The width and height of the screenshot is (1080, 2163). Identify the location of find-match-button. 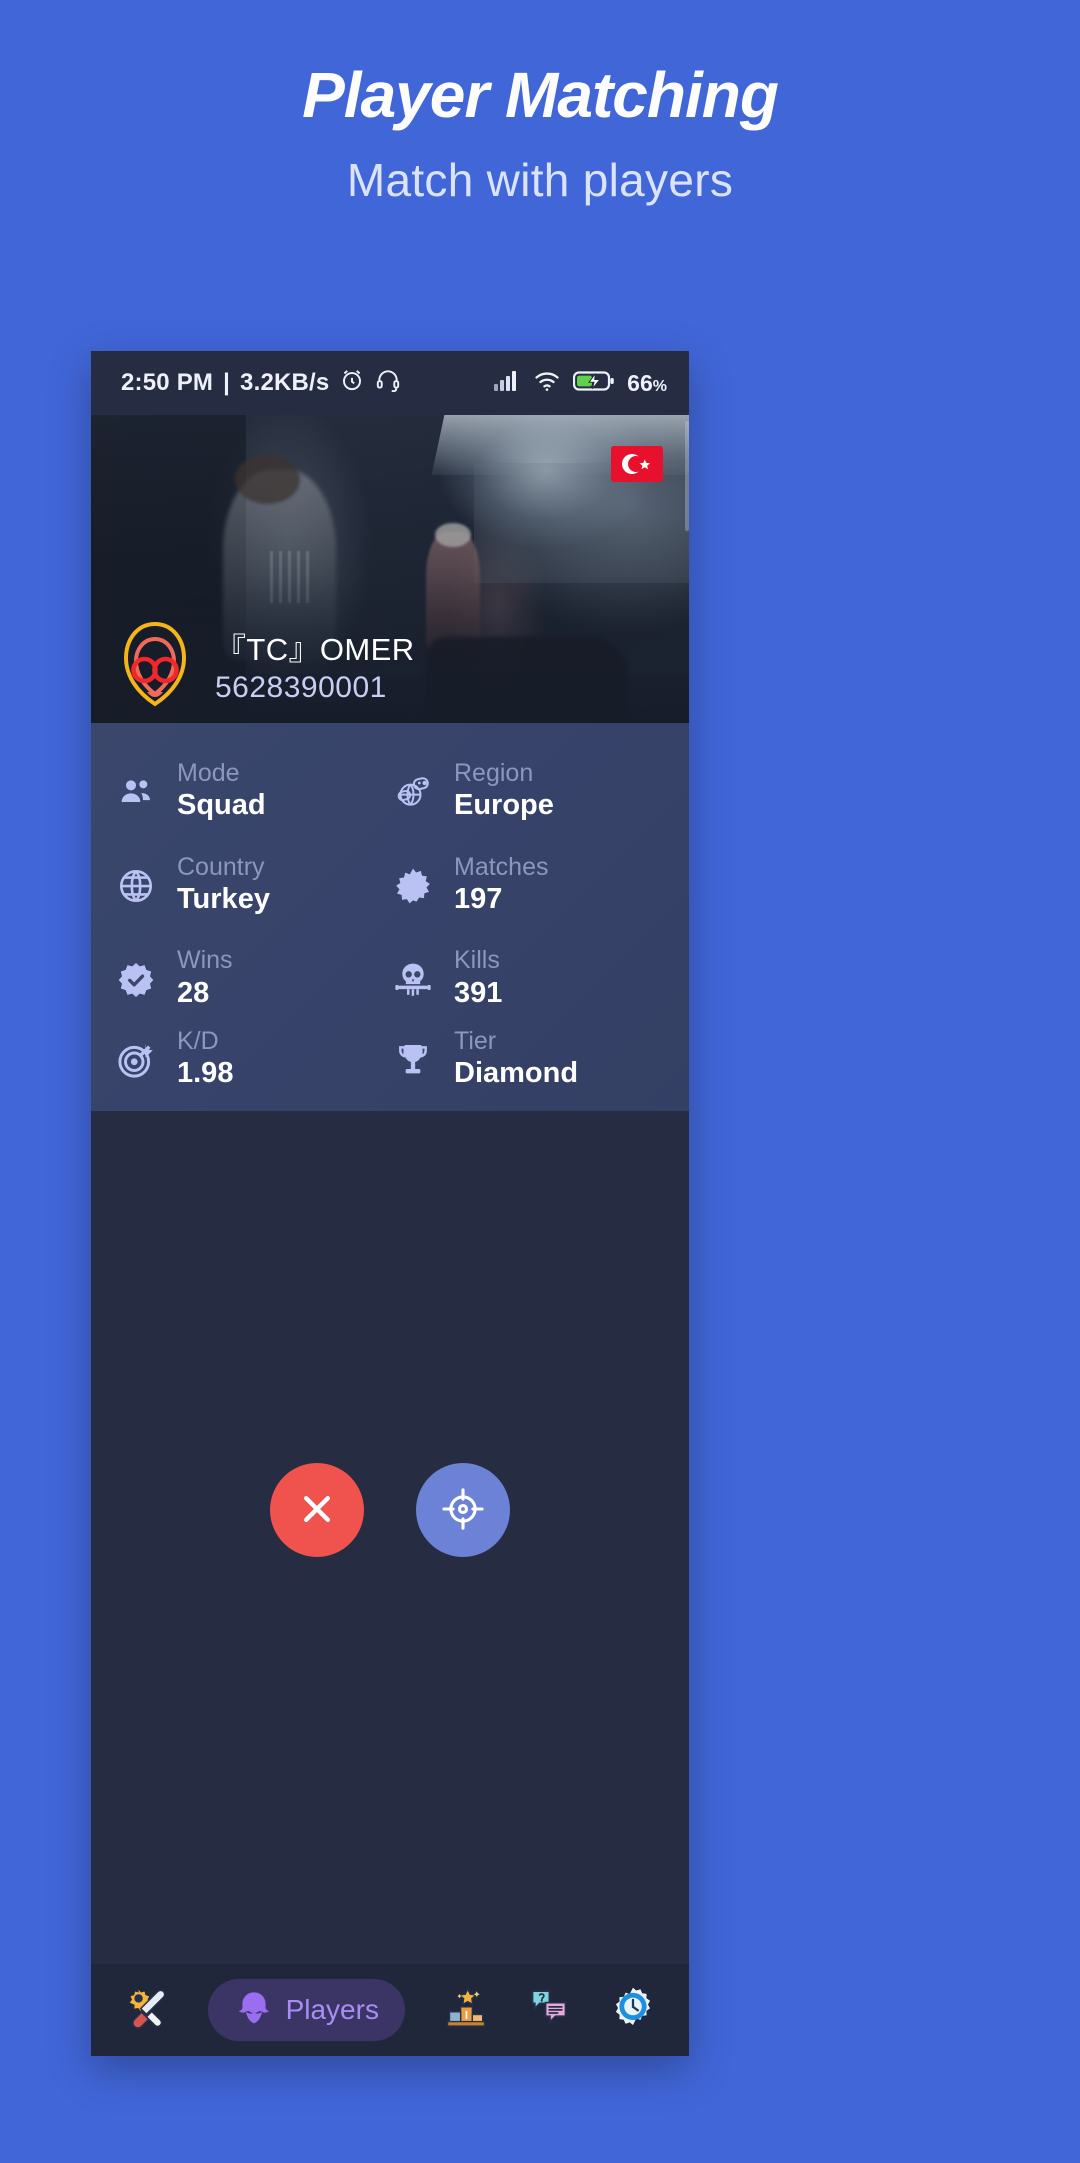
(463, 1510).